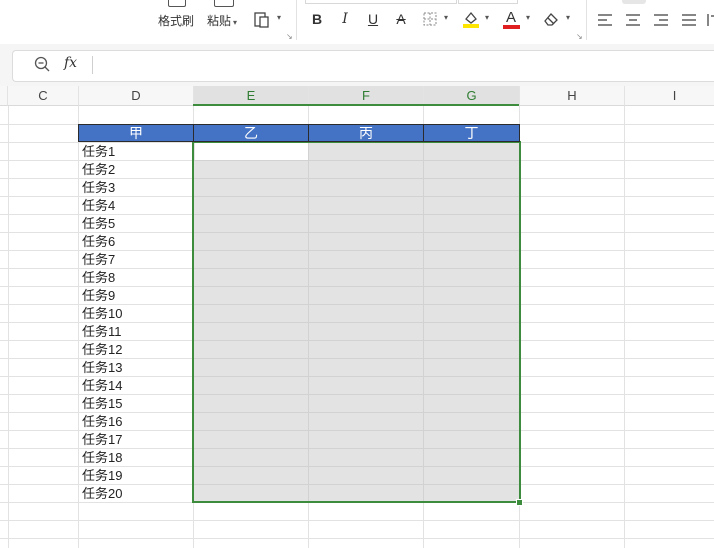 The width and height of the screenshot is (714, 548). Describe the element at coordinates (102, 350) in the screenshot. I see `task-cell: 任务12` at that location.